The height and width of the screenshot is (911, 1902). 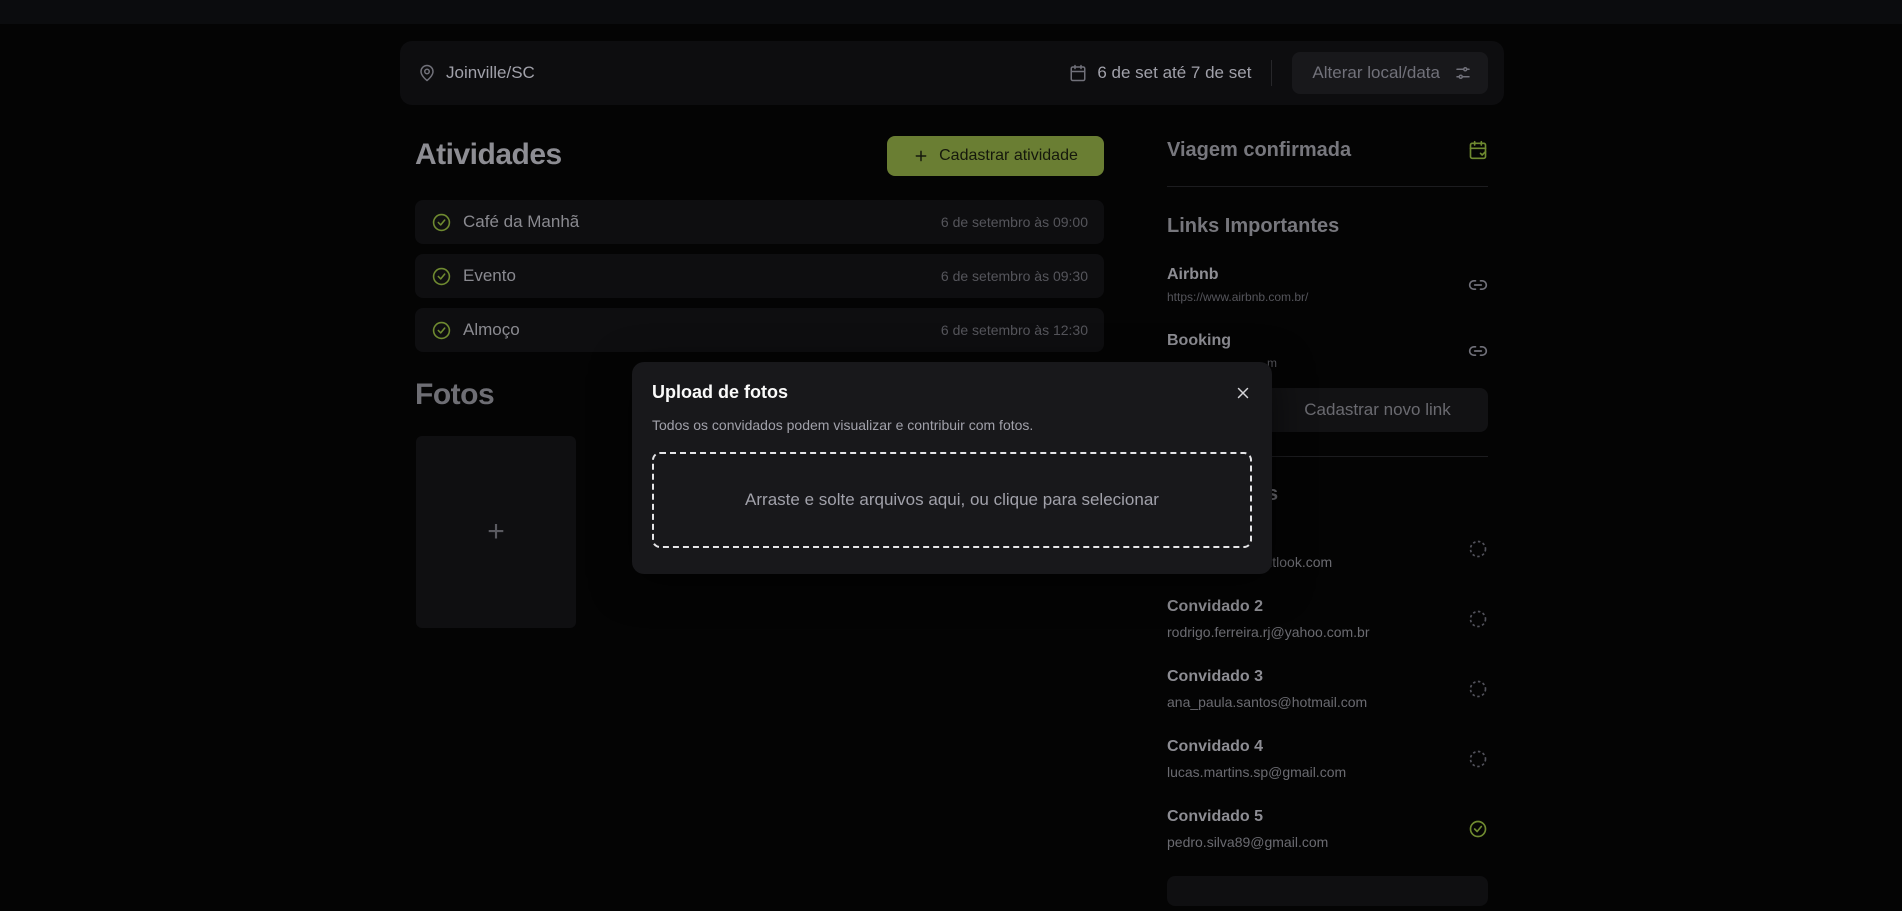 I want to click on header-divider, so click(x=1272, y=73).